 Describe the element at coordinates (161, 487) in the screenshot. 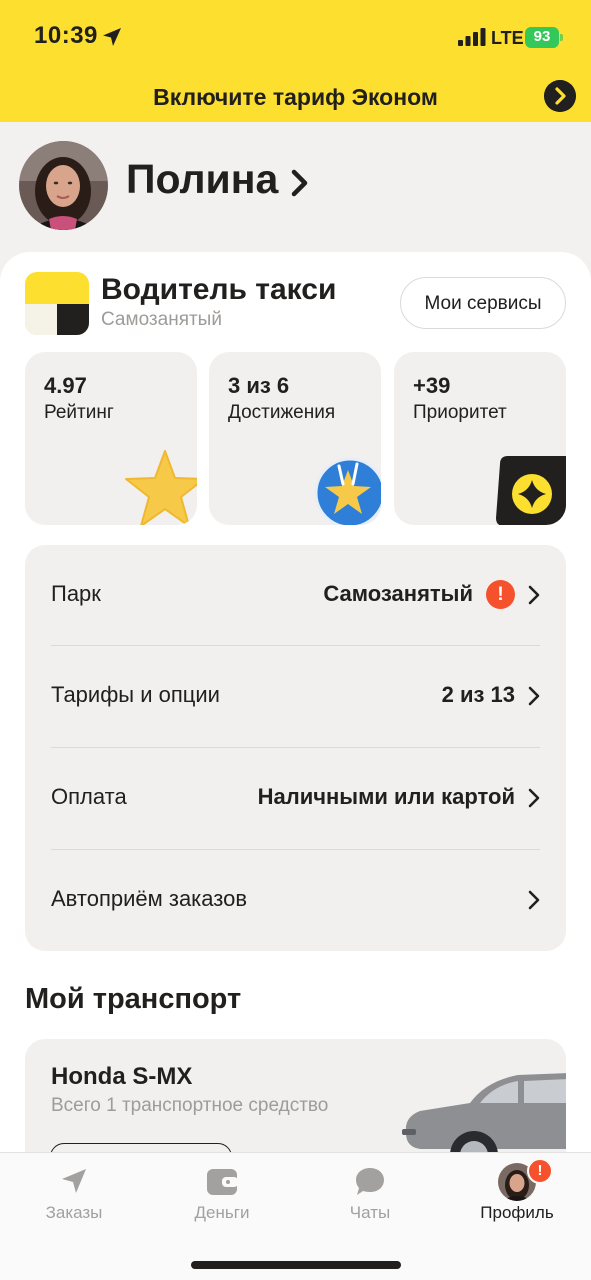

I see `star-icon` at that location.